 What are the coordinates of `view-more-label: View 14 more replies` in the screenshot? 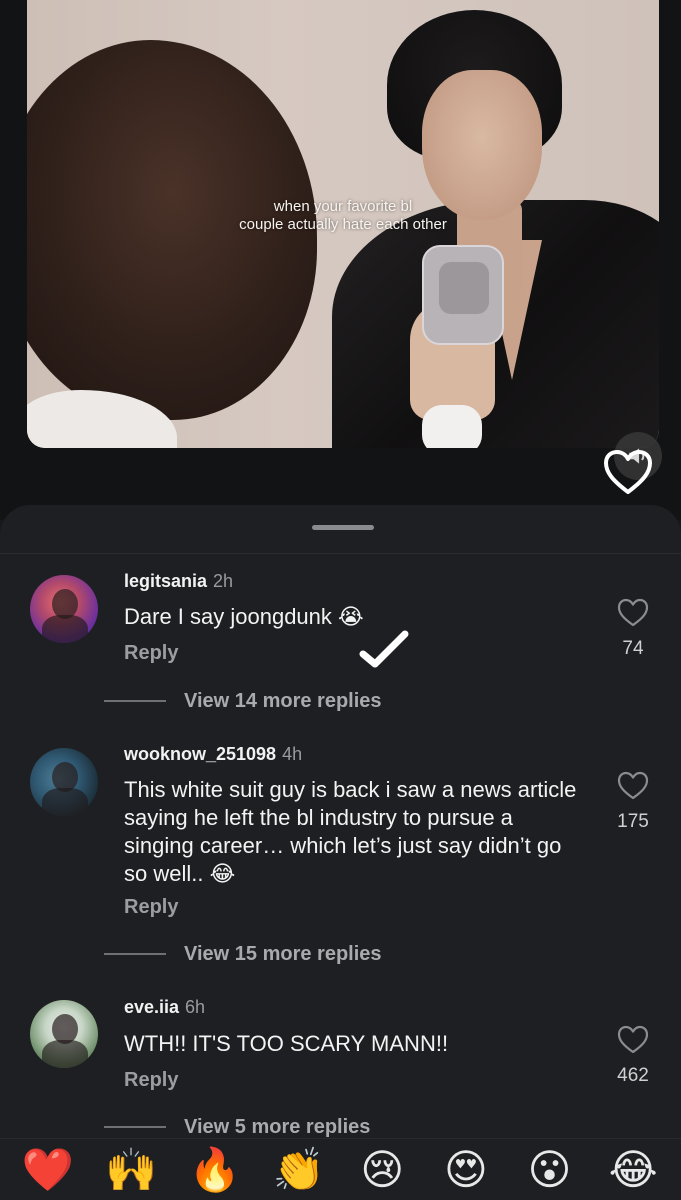 It's located at (283, 700).